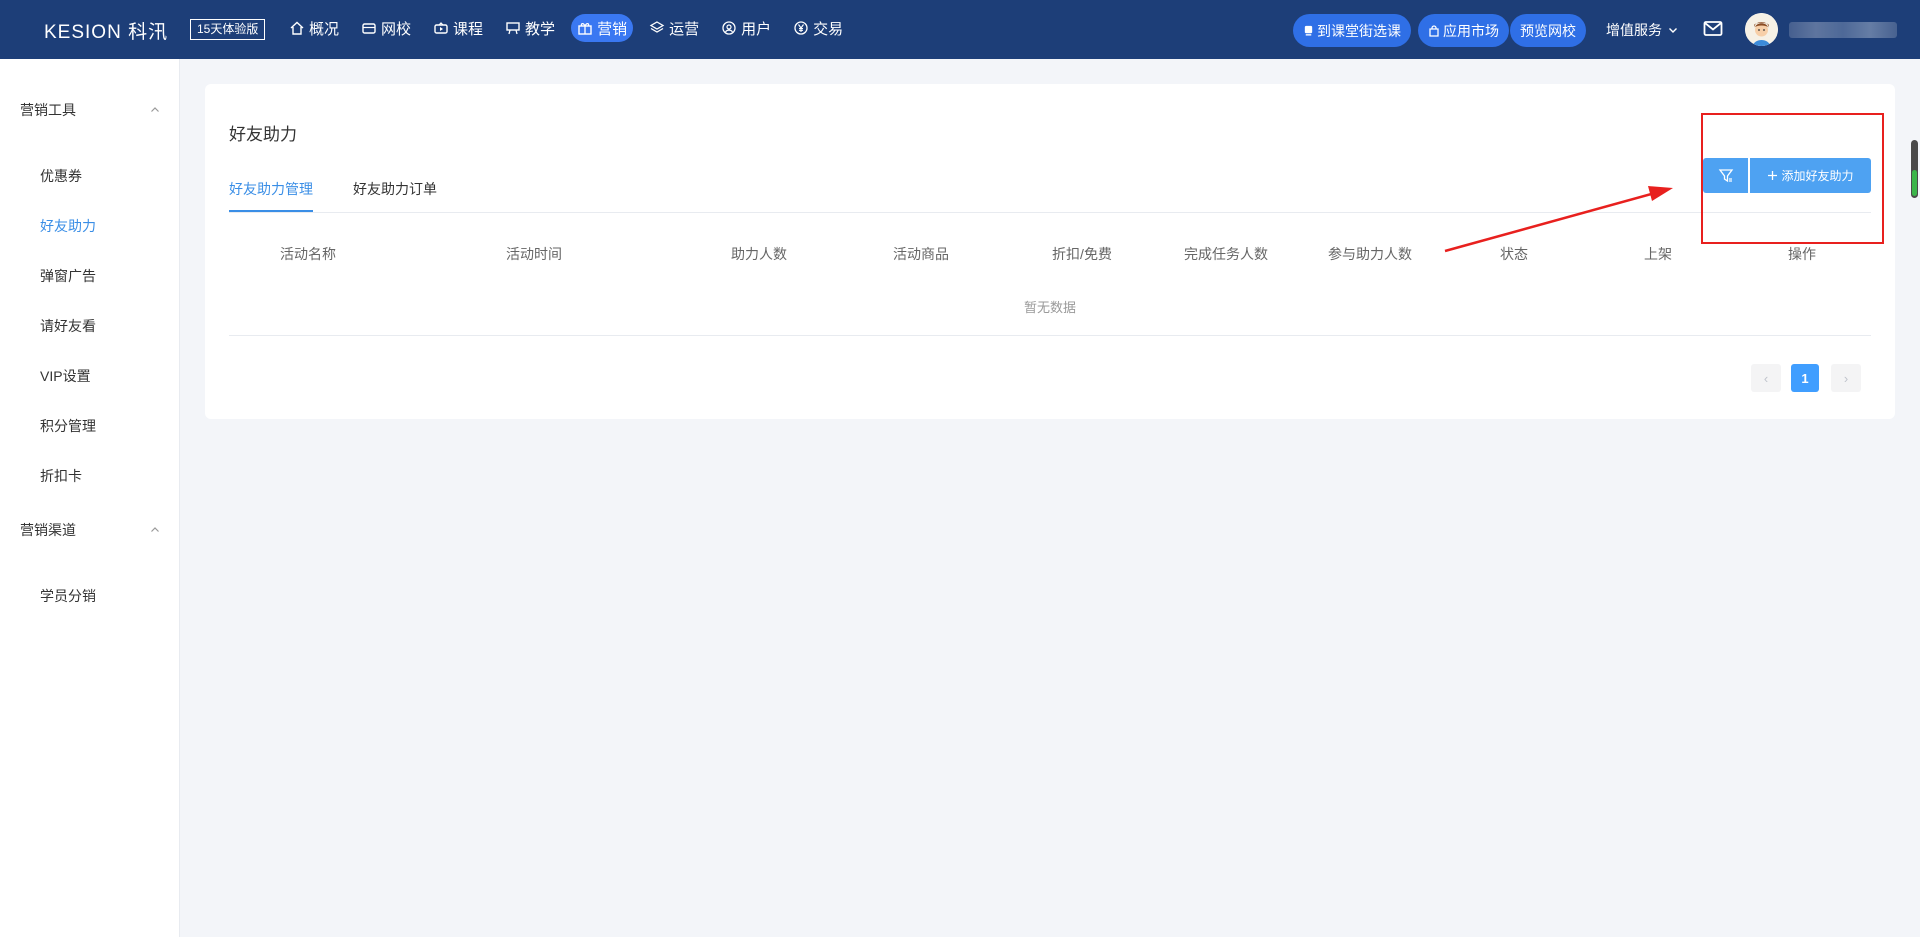 The height and width of the screenshot is (937, 1920). I want to click on column-header: 上架, so click(1658, 254).